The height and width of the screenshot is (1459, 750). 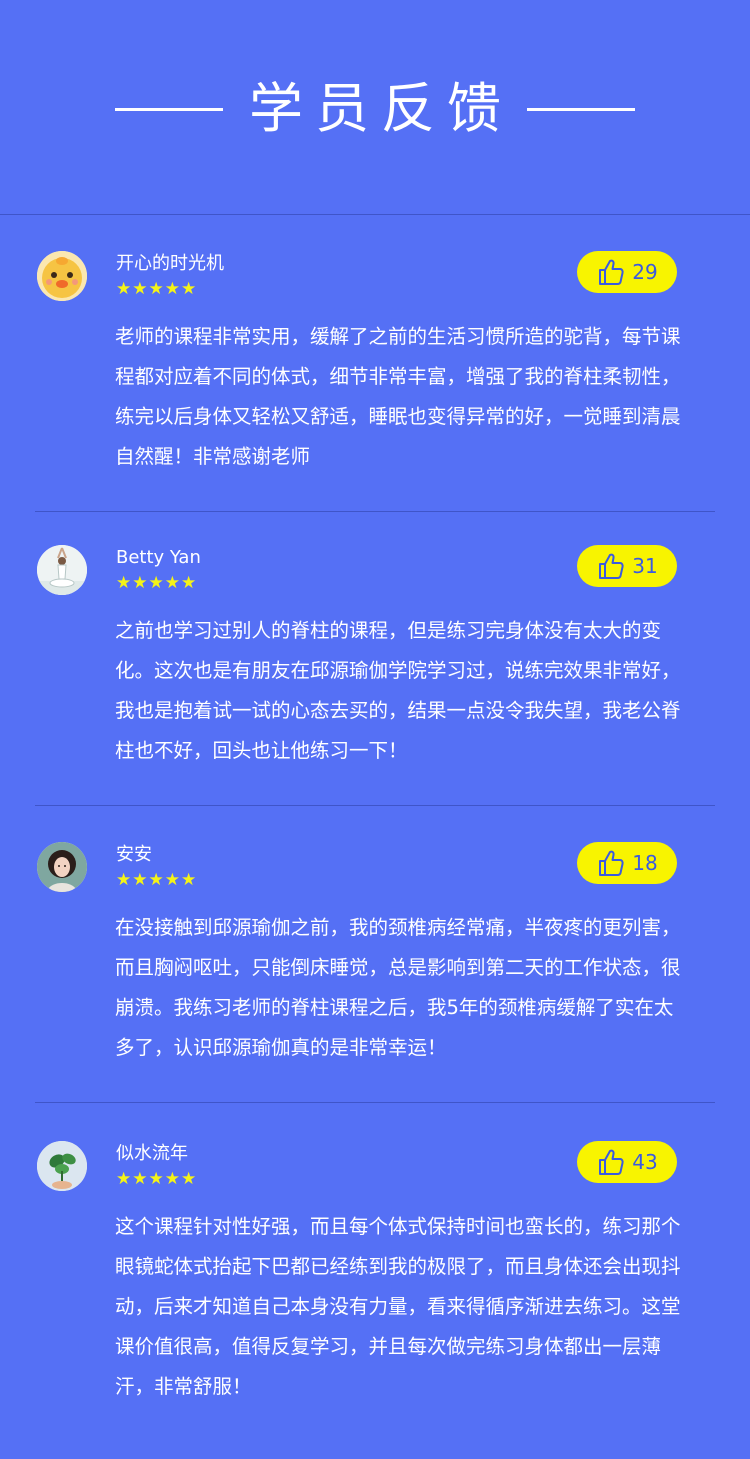 What do you see at coordinates (170, 263) in the screenshot?
I see `reviewer-name: 开心的时光机` at bounding box center [170, 263].